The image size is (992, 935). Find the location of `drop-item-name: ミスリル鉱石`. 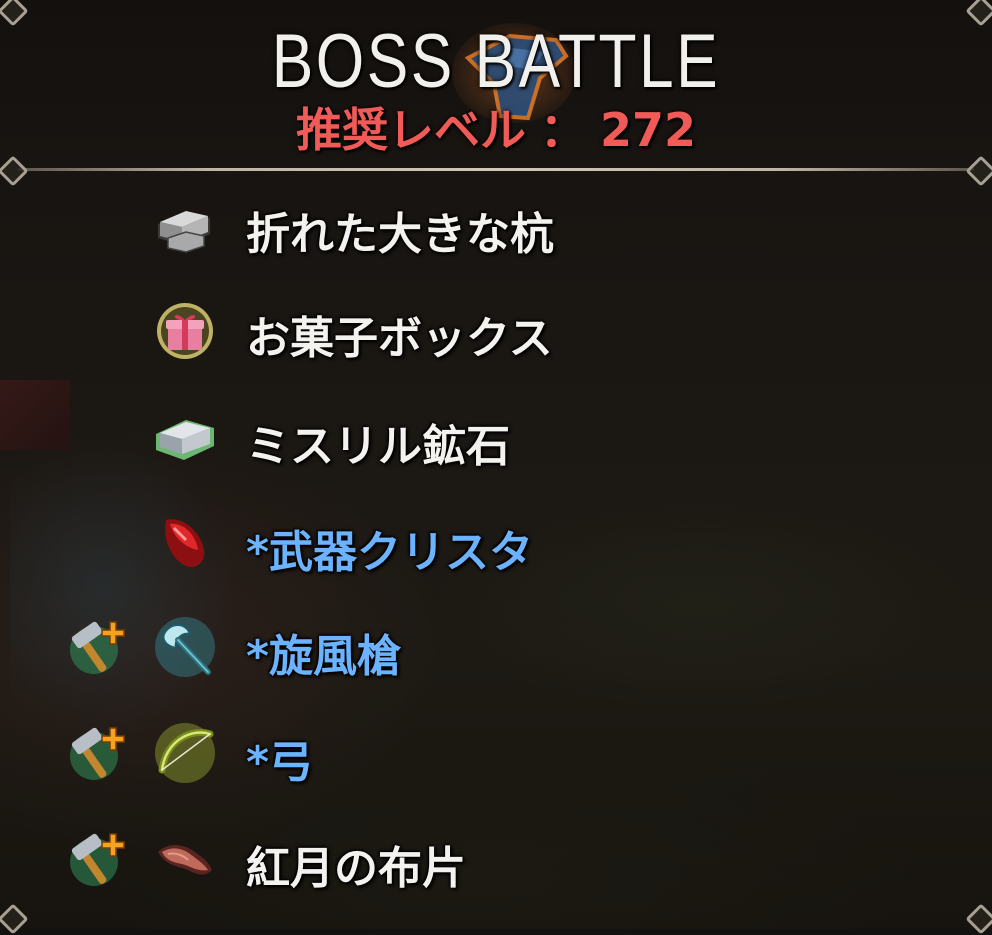

drop-item-name: ミスリル鉱石 is located at coordinates (378, 446).